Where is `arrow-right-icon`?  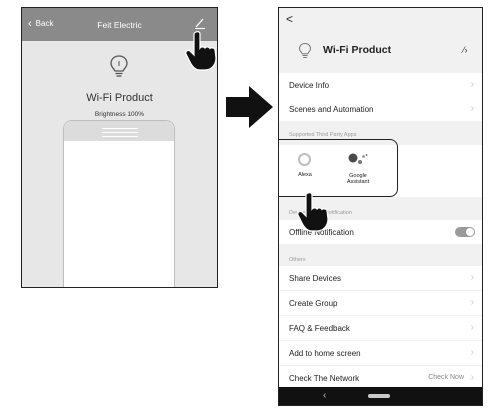 arrow-right-icon is located at coordinates (249, 107).